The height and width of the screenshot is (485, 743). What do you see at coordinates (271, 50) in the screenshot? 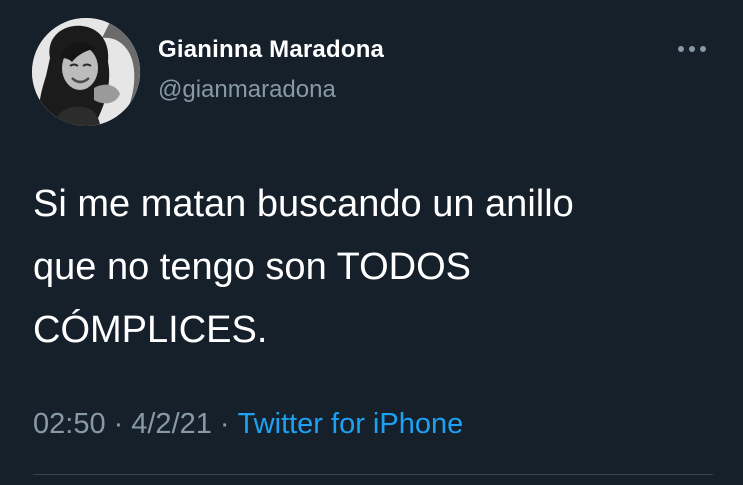
I see `author-display-name: Gianinna Maradona` at bounding box center [271, 50].